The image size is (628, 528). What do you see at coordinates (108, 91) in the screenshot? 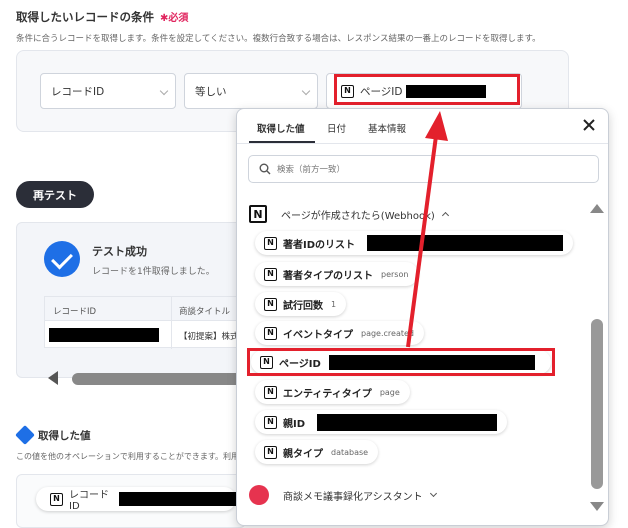
I see `field-select: レコードID` at bounding box center [108, 91].